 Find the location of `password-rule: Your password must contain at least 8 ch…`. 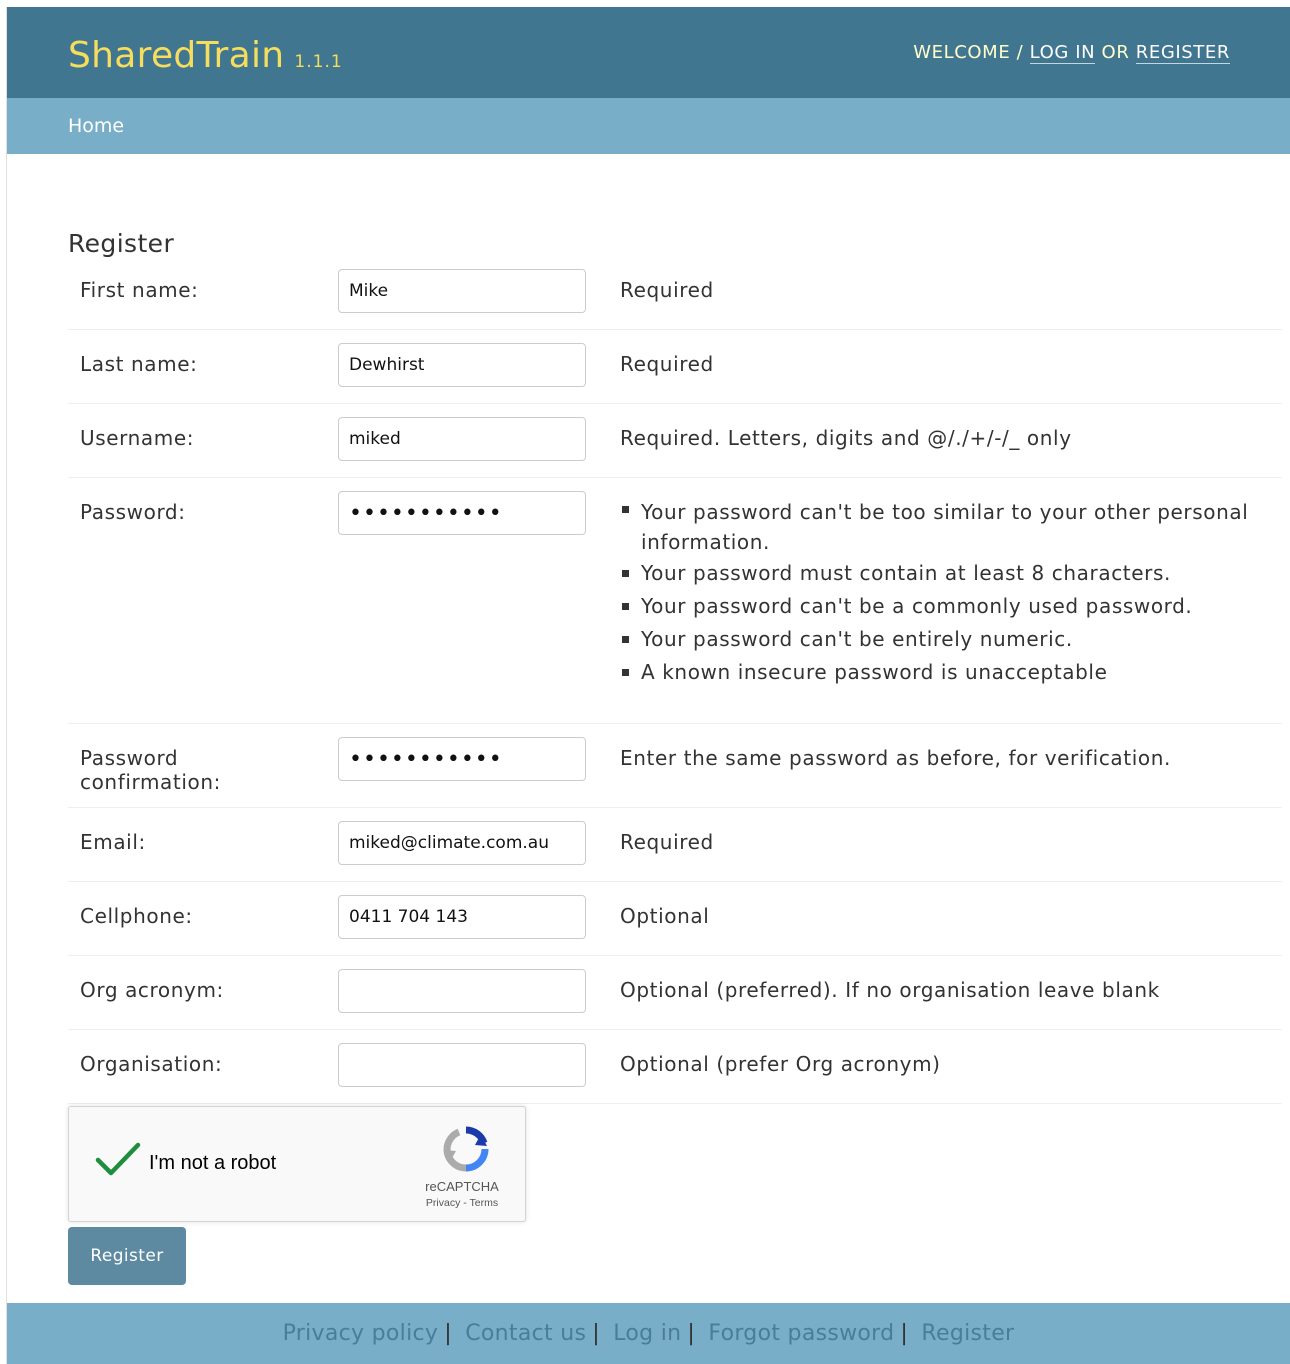

password-rule: Your password must contain at least 8 ch… is located at coordinates (940, 573).